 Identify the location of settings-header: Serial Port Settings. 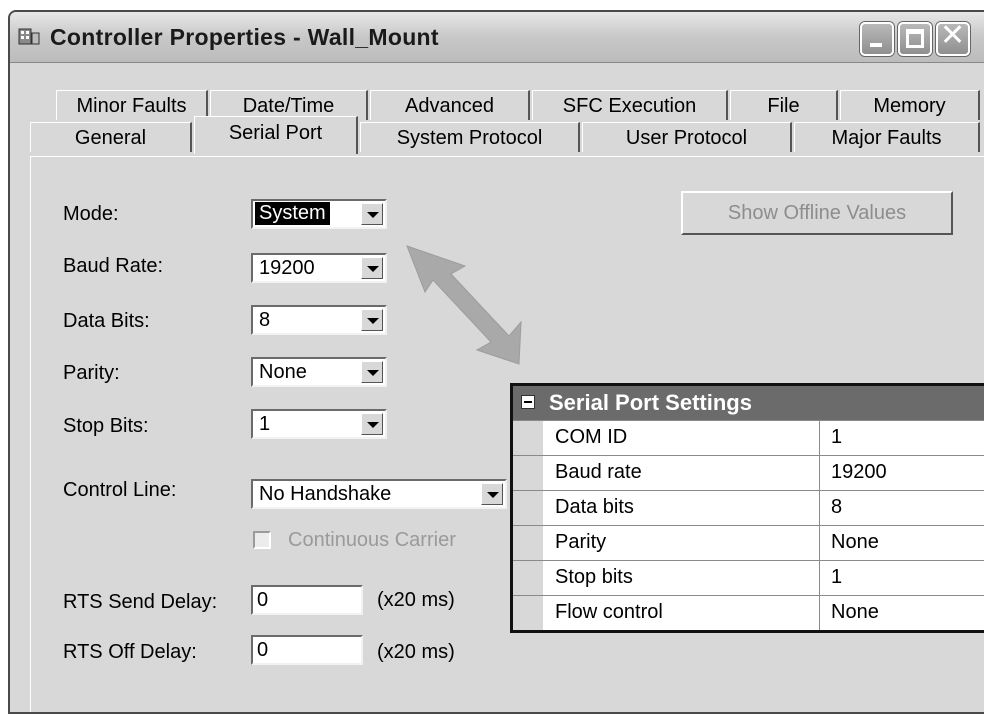
(748, 403).